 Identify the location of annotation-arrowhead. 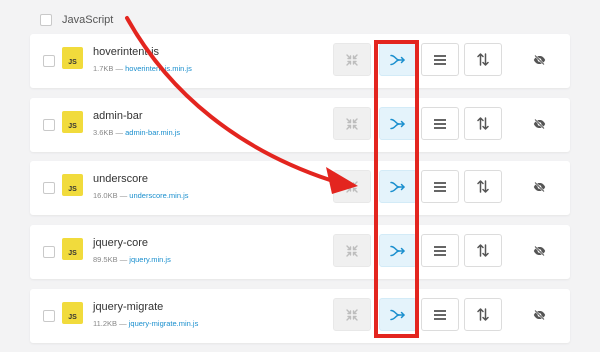
(342, 180).